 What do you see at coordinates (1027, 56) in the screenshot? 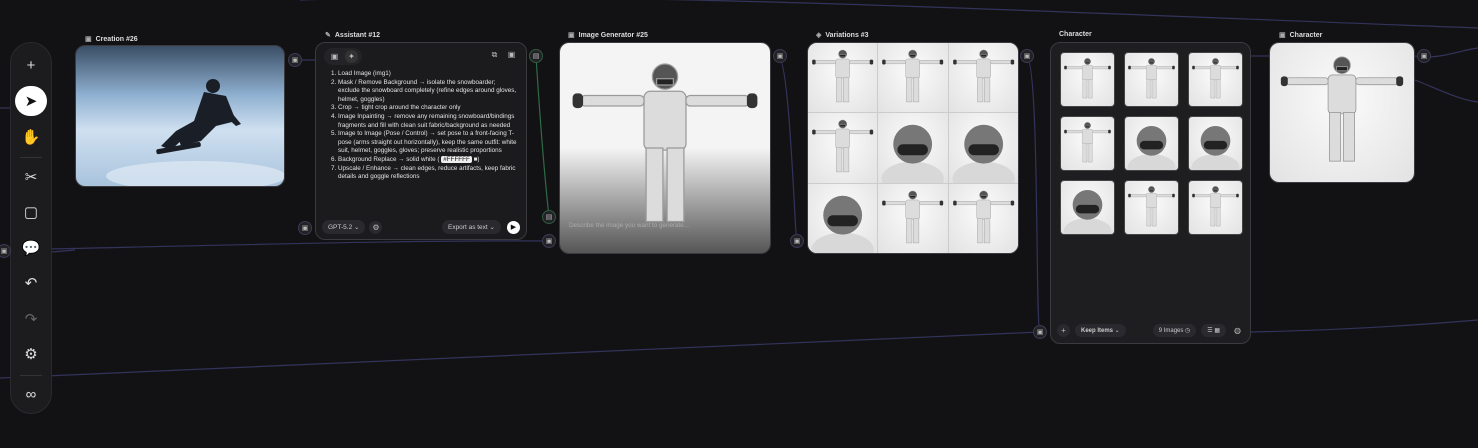
I see `variations-output-port: ▣` at bounding box center [1027, 56].